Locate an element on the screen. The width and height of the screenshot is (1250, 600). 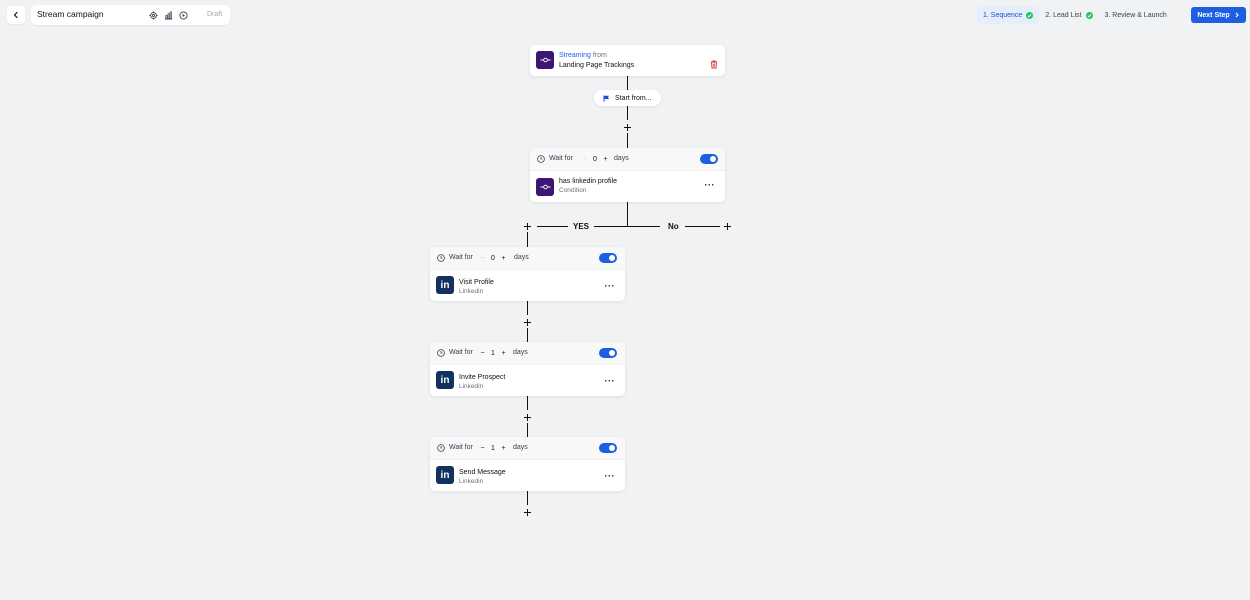
stream-icon is located at coordinates (545, 187).